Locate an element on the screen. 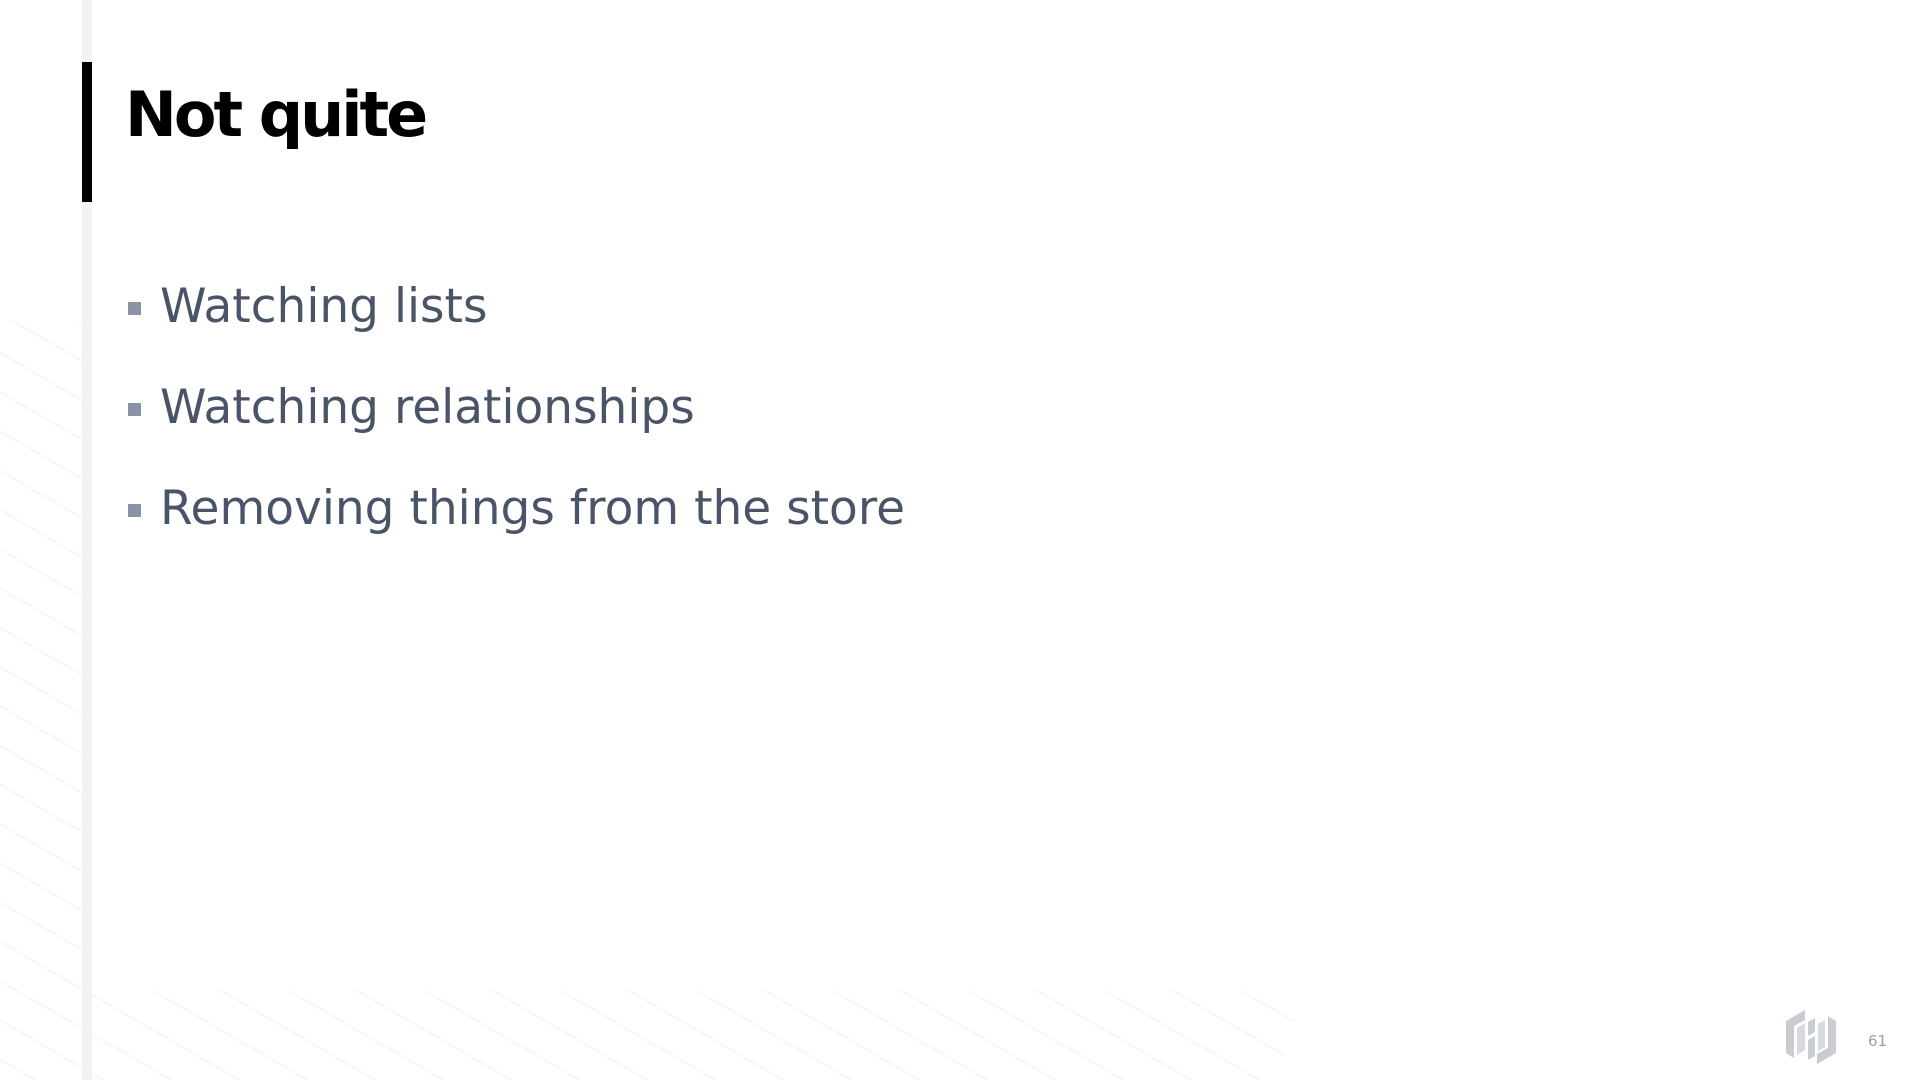 This screenshot has width=1920, height=1080. bullet-text: Removing things from the store is located at coordinates (533, 508).